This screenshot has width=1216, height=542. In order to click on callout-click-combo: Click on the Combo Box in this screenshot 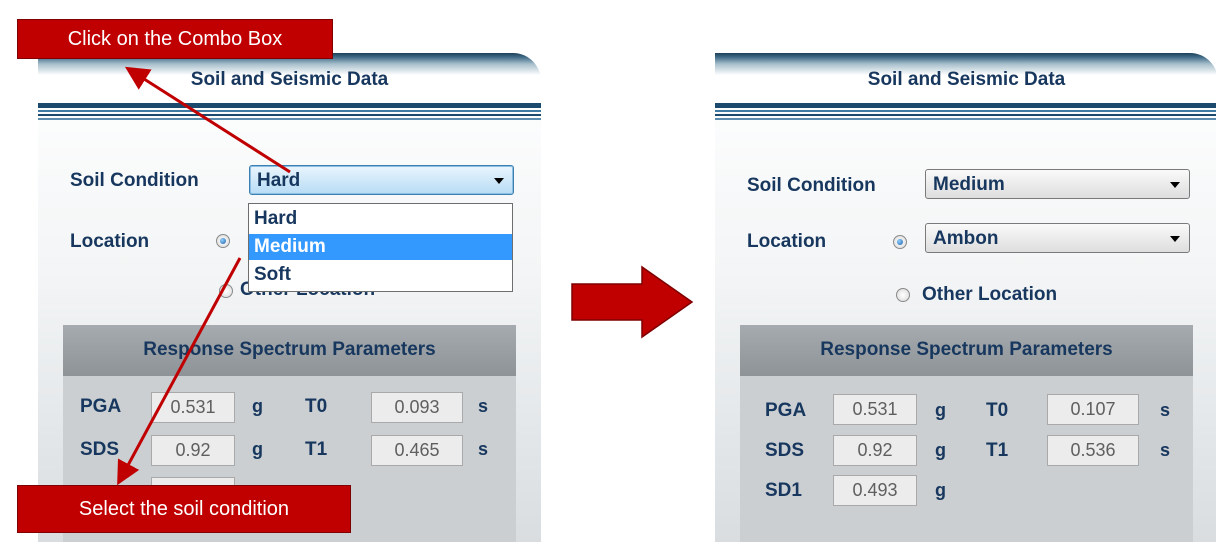, I will do `click(175, 39)`.